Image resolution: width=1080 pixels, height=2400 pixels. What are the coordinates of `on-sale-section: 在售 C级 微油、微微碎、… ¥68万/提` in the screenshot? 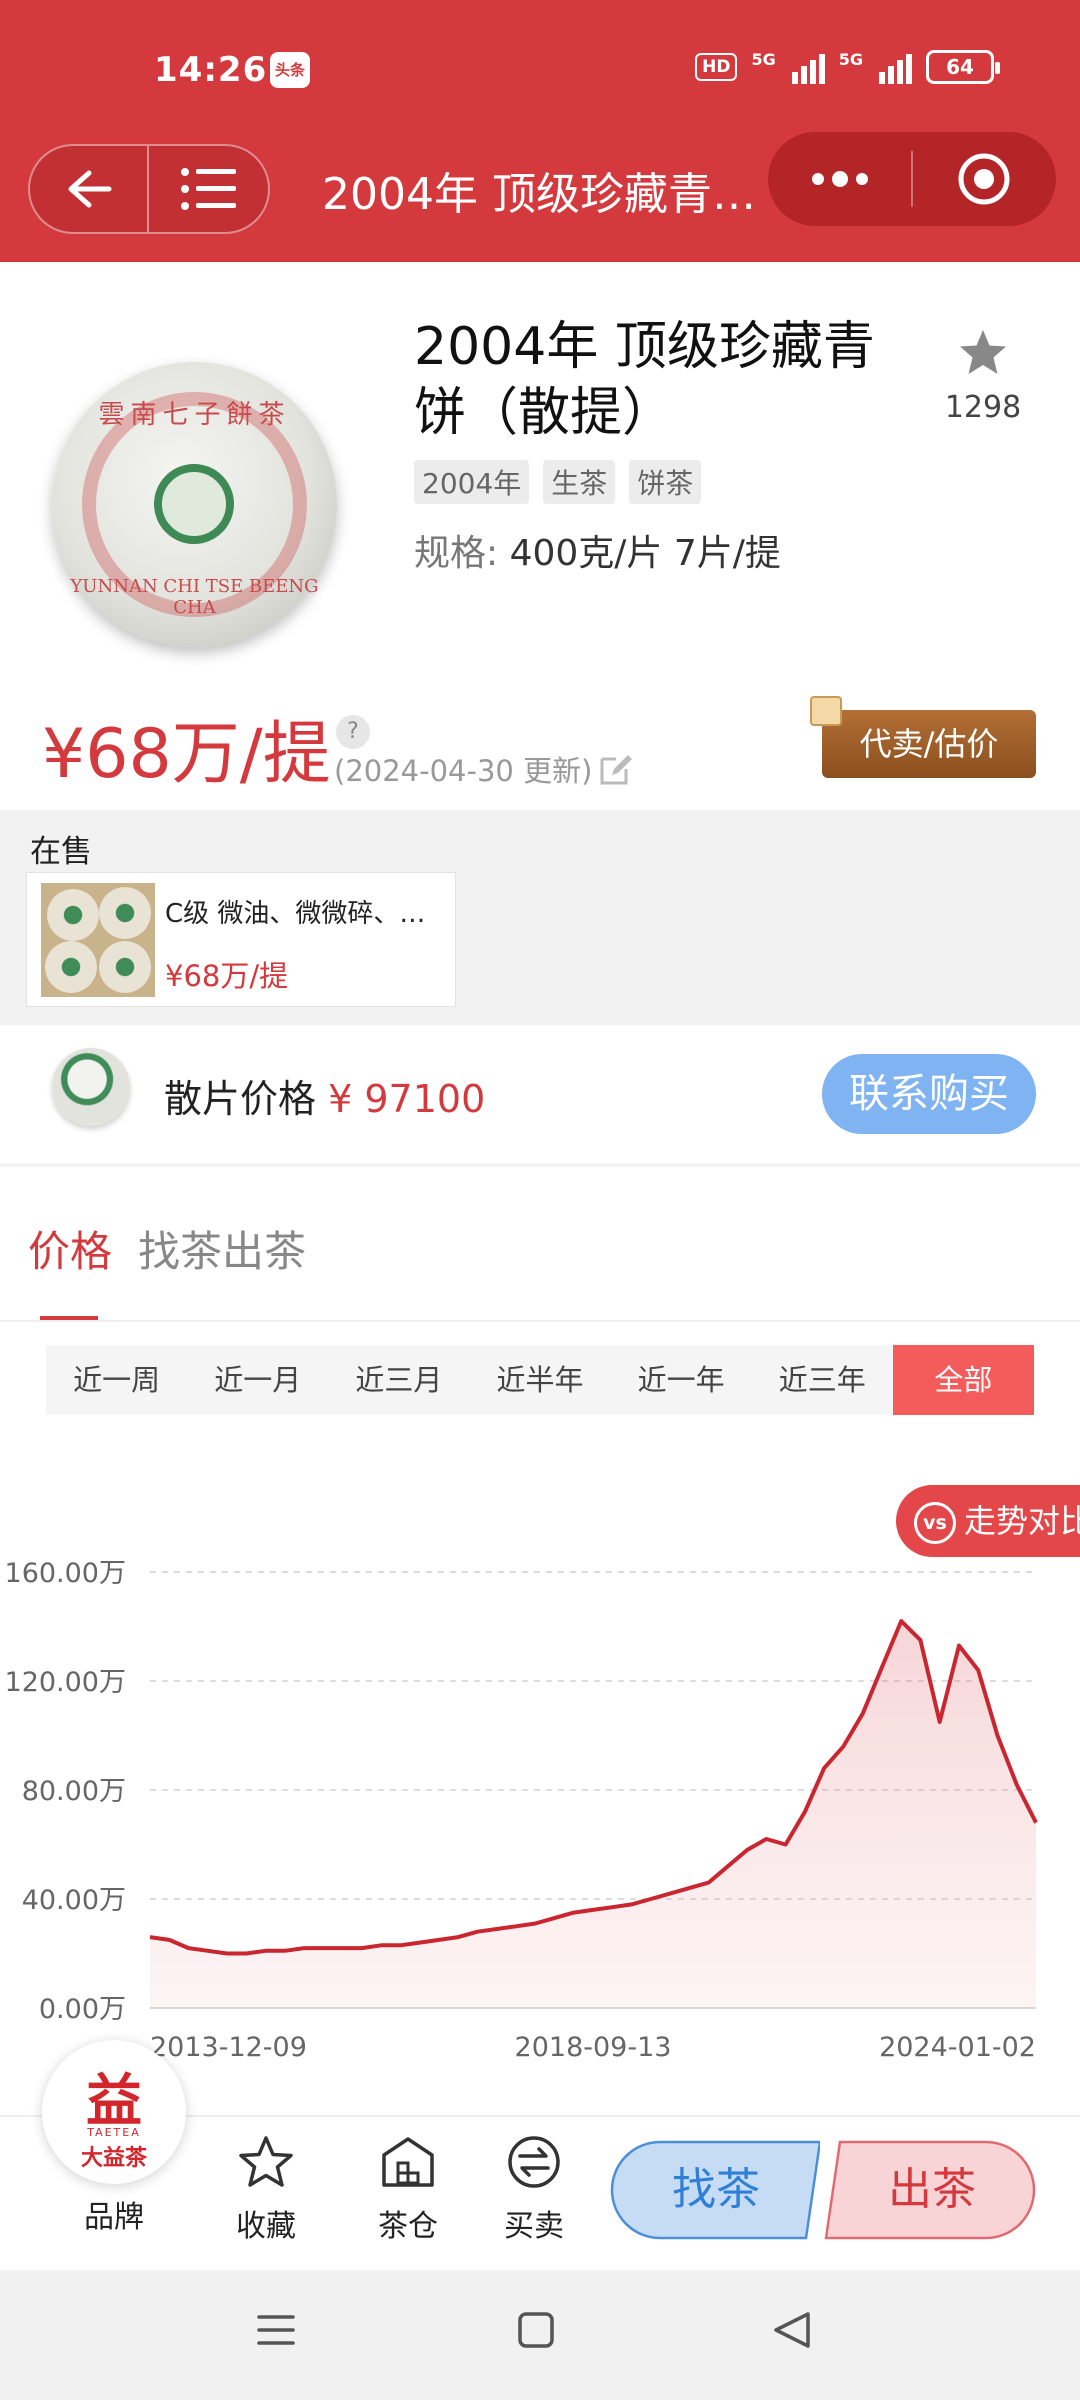 It's located at (540, 917).